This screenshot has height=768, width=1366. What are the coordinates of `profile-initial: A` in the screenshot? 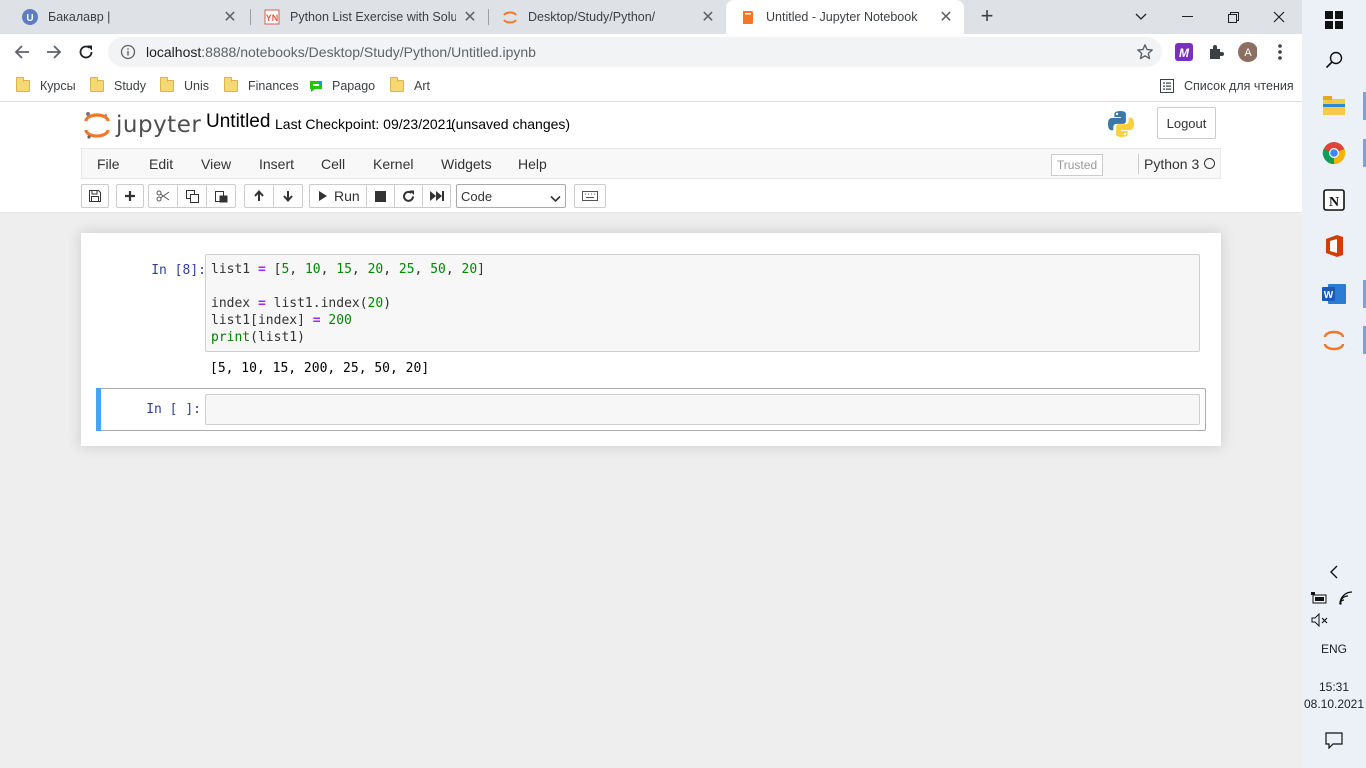 It's located at (1248, 53).